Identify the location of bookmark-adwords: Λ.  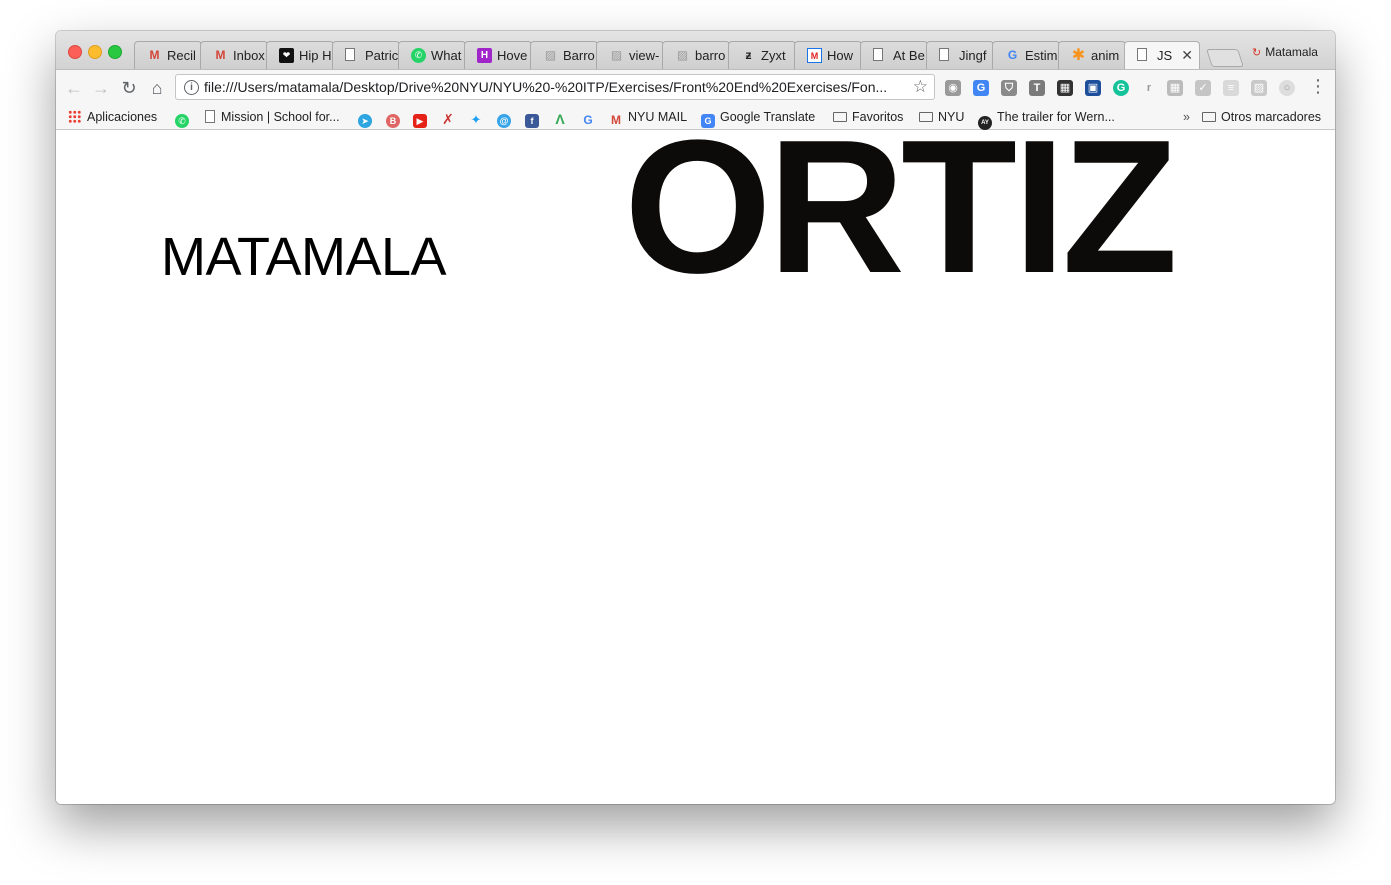
(562, 117).